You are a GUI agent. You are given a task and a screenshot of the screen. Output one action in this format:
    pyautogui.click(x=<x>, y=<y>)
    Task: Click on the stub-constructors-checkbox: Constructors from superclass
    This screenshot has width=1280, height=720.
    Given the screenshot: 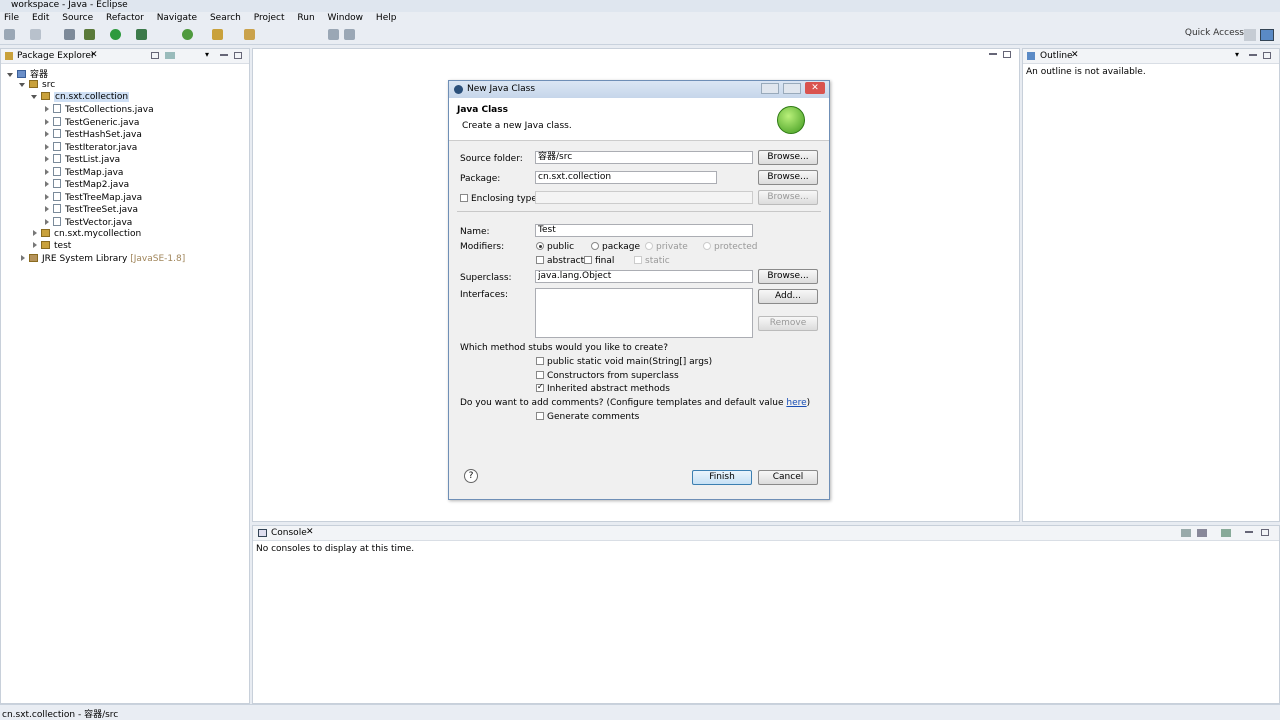 What is the action you would take?
    pyautogui.click(x=607, y=376)
    